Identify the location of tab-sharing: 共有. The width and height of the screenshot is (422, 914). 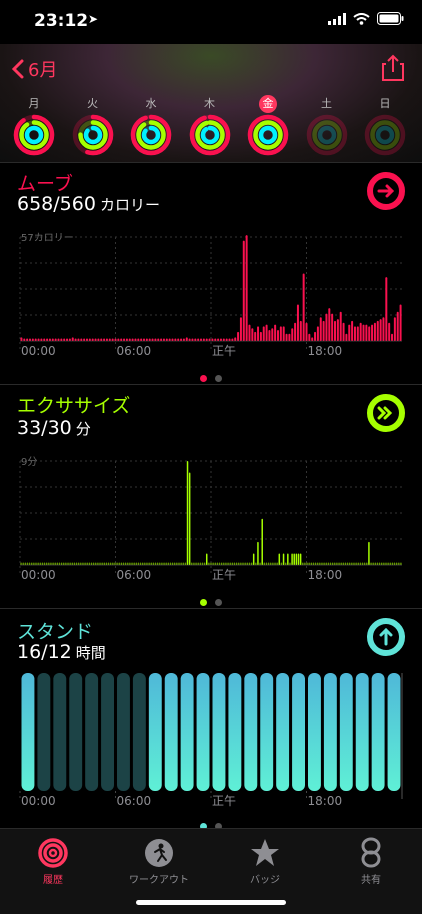
(370, 860).